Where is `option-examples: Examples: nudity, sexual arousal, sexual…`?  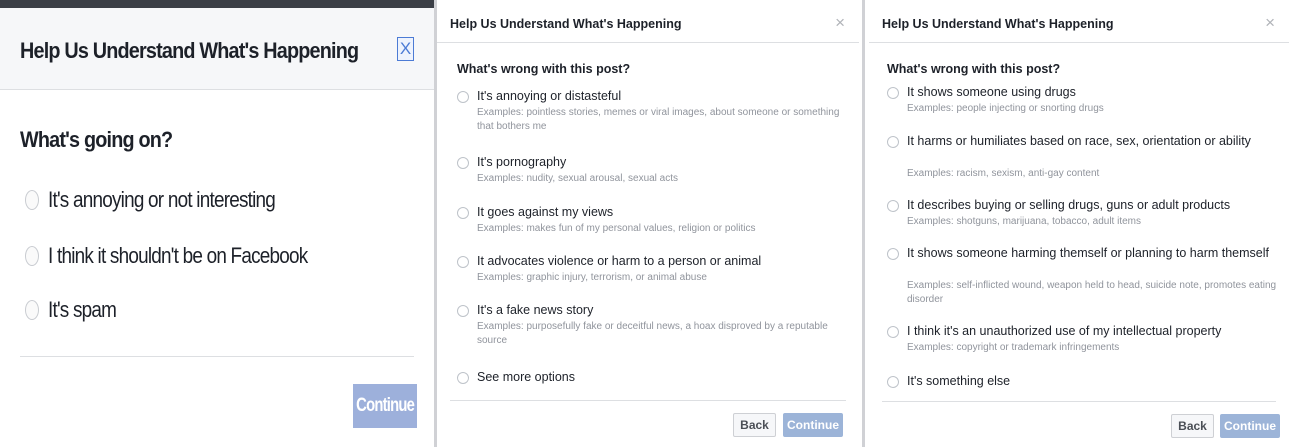 option-examples: Examples: nudity, sexual arousal, sexual… is located at coordinates (578, 178).